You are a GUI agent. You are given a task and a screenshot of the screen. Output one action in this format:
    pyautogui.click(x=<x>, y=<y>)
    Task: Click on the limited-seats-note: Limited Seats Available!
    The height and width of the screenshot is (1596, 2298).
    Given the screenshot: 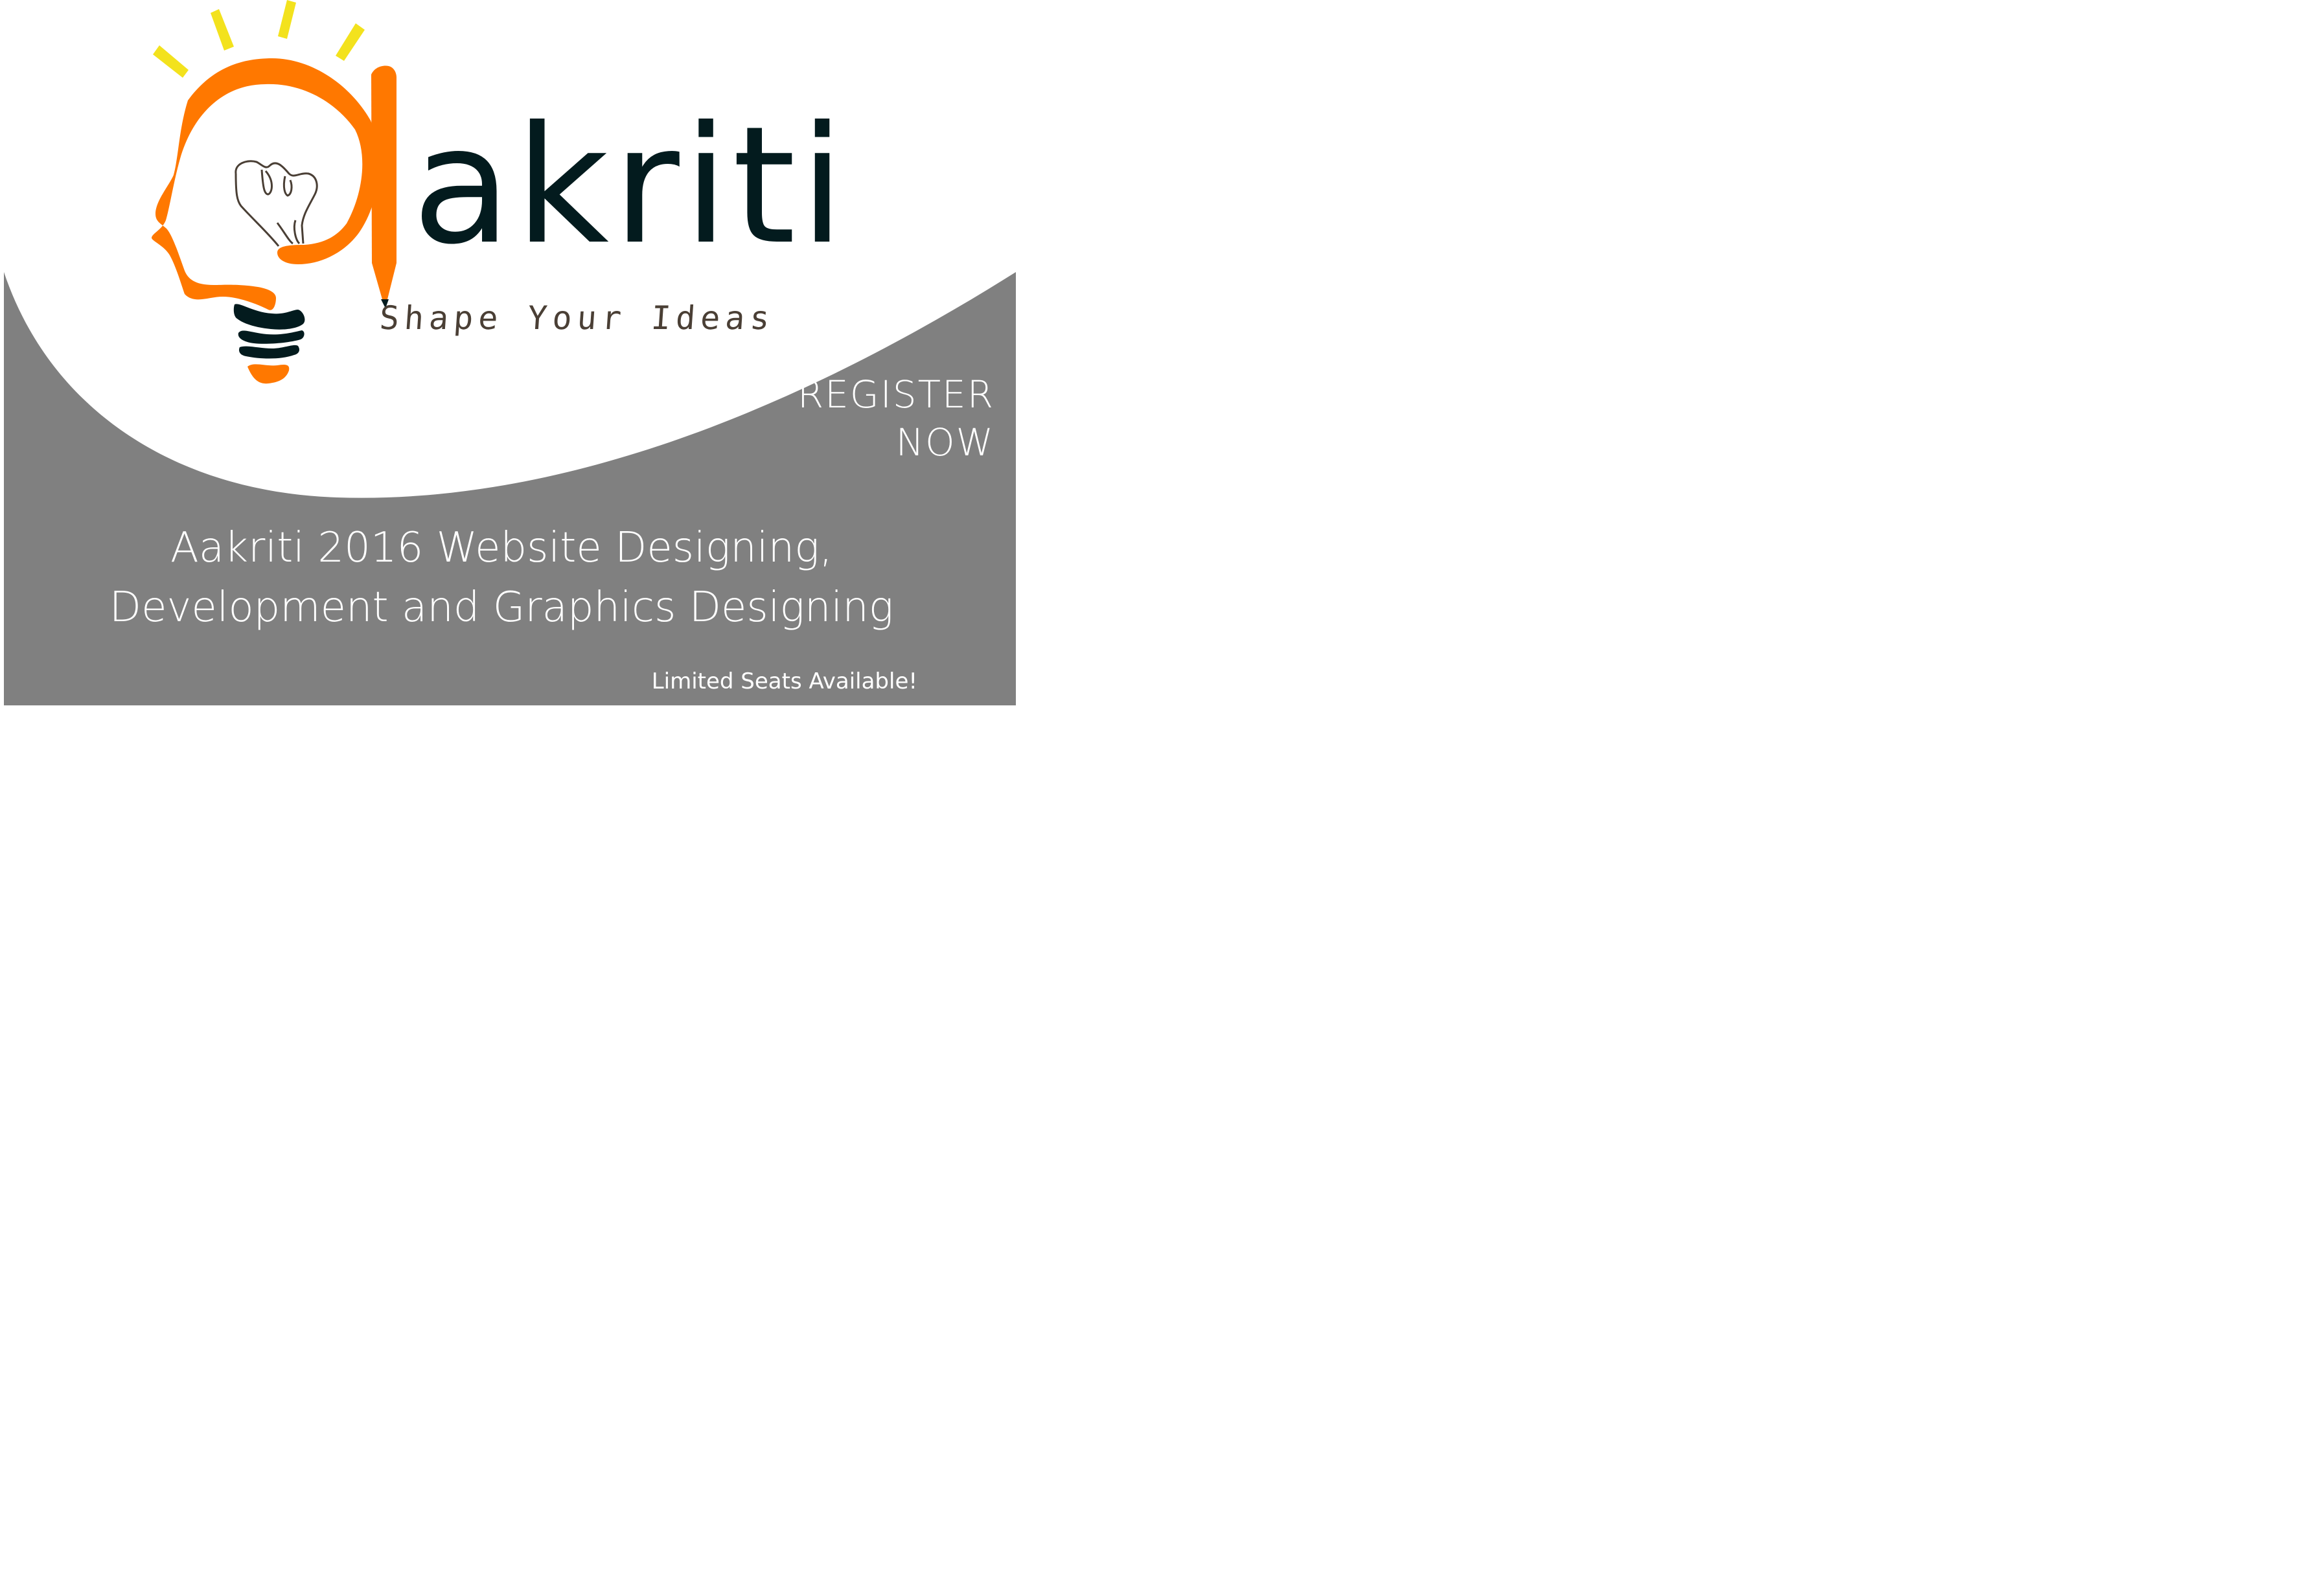 What is the action you would take?
    pyautogui.click(x=784, y=681)
    